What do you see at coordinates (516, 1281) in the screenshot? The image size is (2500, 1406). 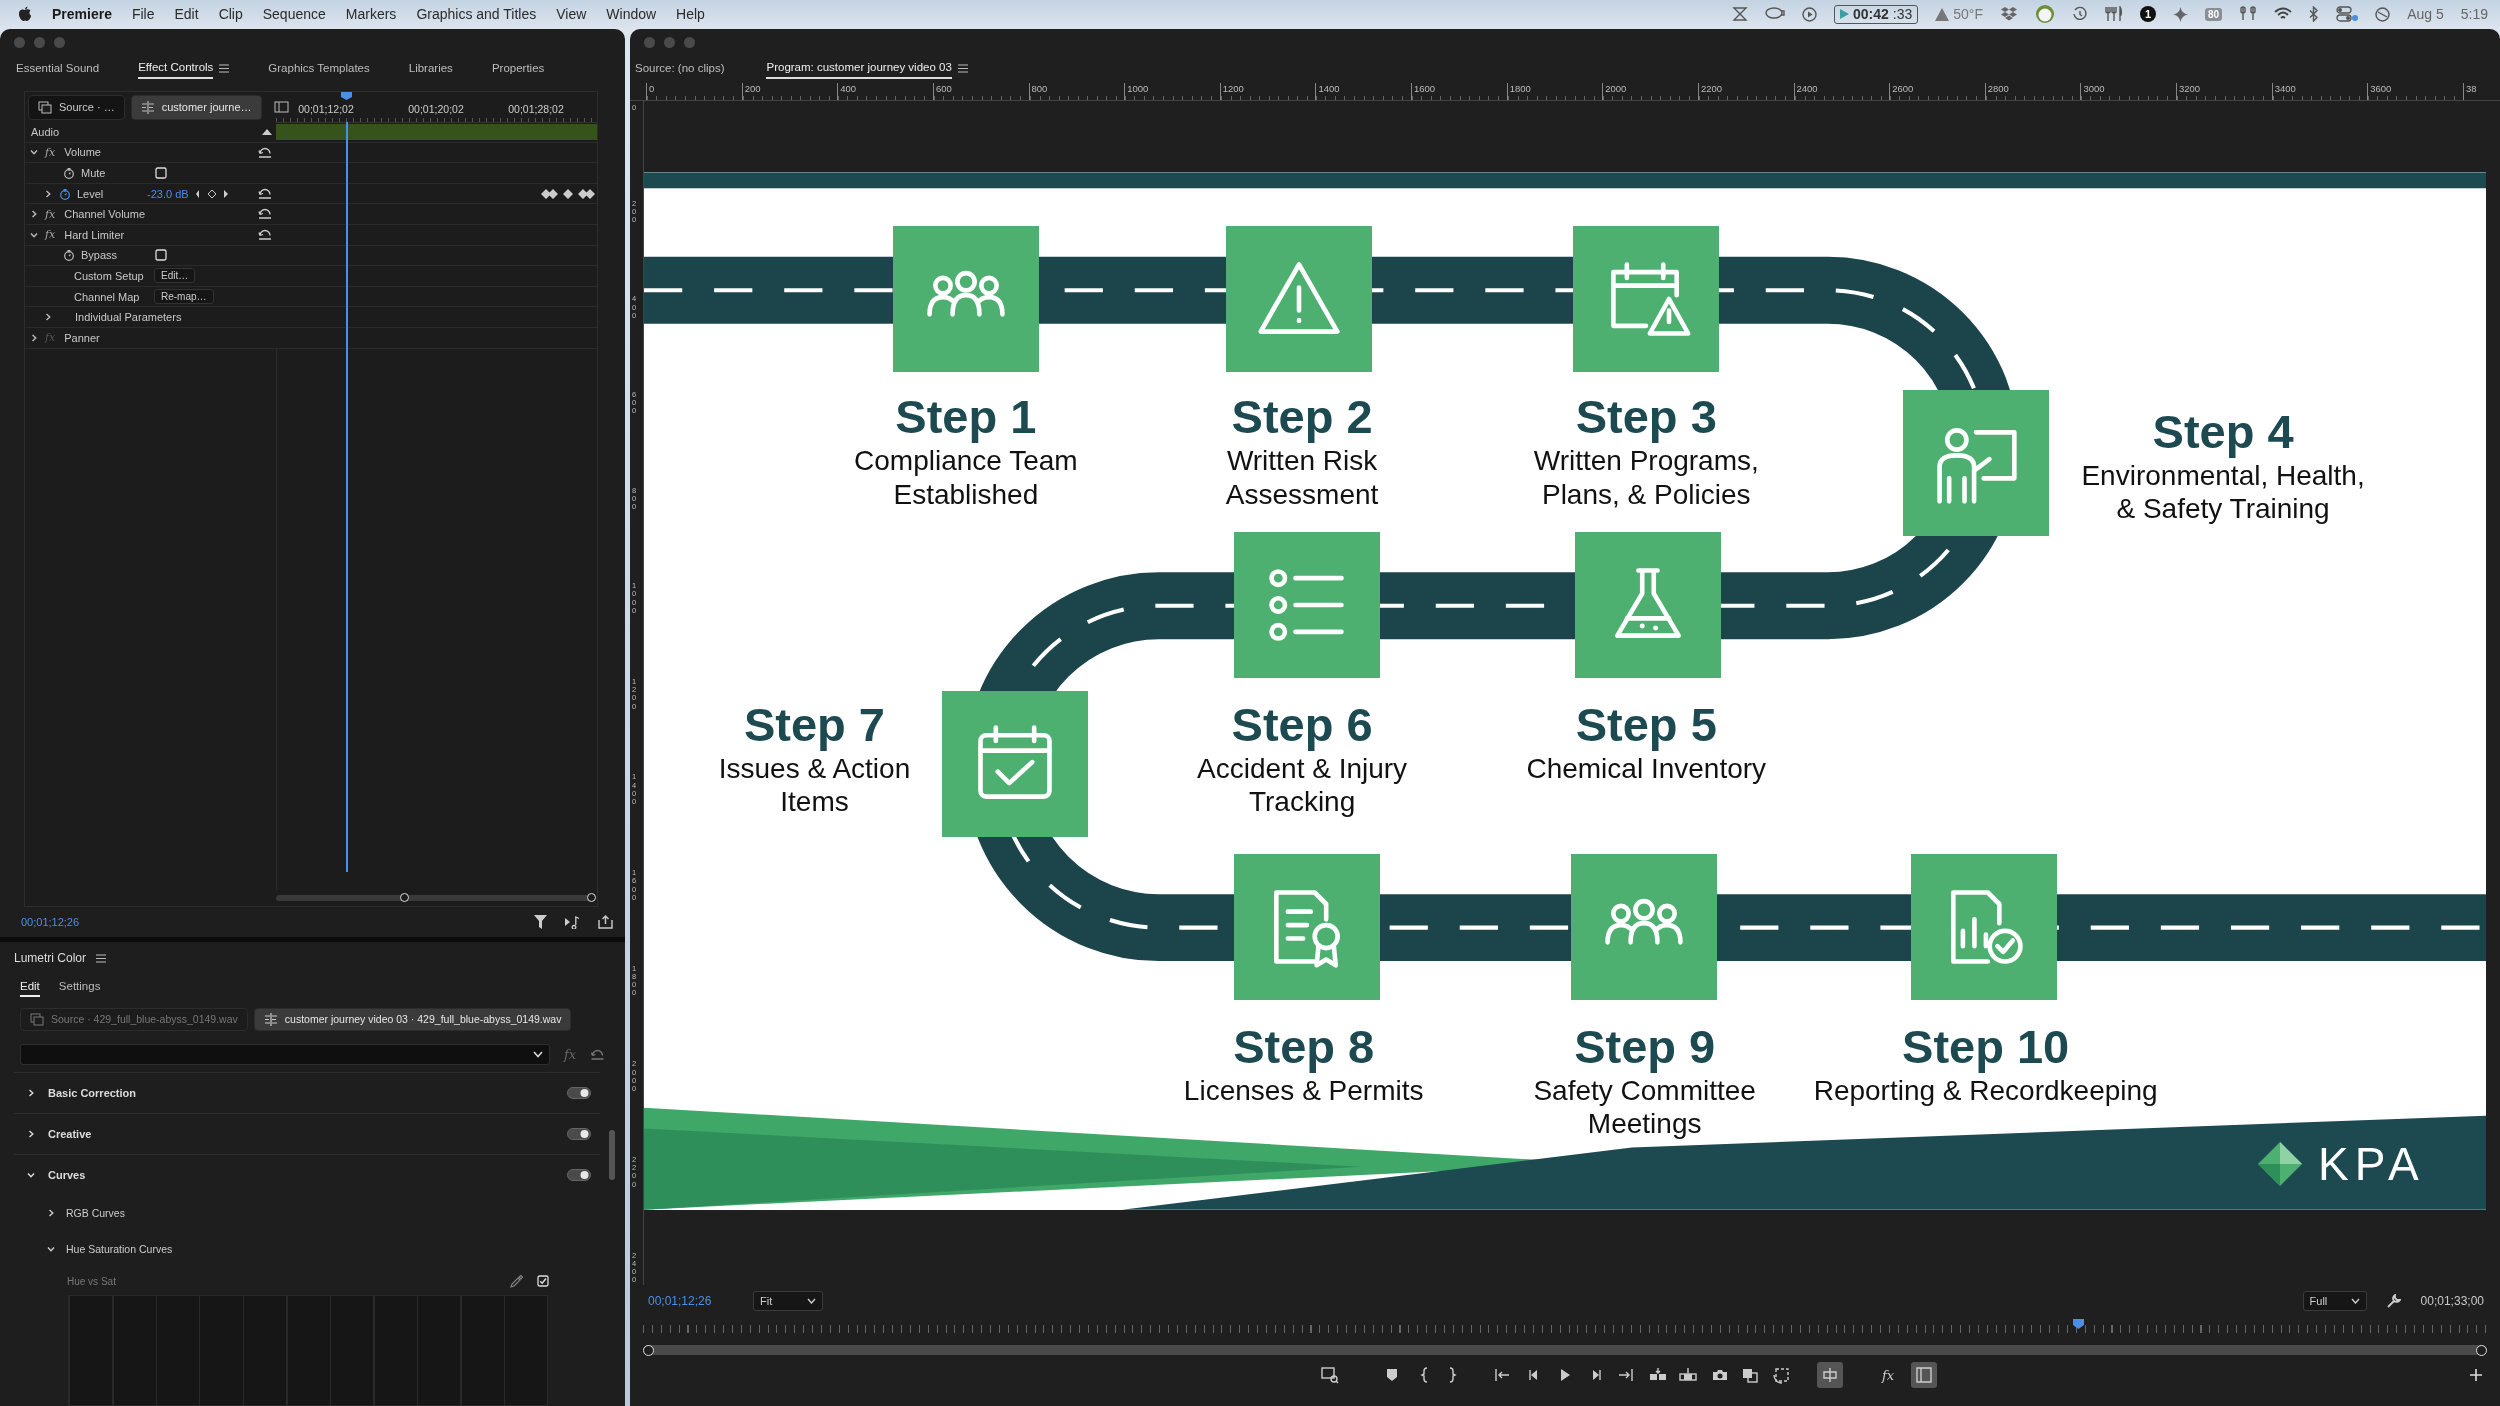 I see `eyedropper-icon` at bounding box center [516, 1281].